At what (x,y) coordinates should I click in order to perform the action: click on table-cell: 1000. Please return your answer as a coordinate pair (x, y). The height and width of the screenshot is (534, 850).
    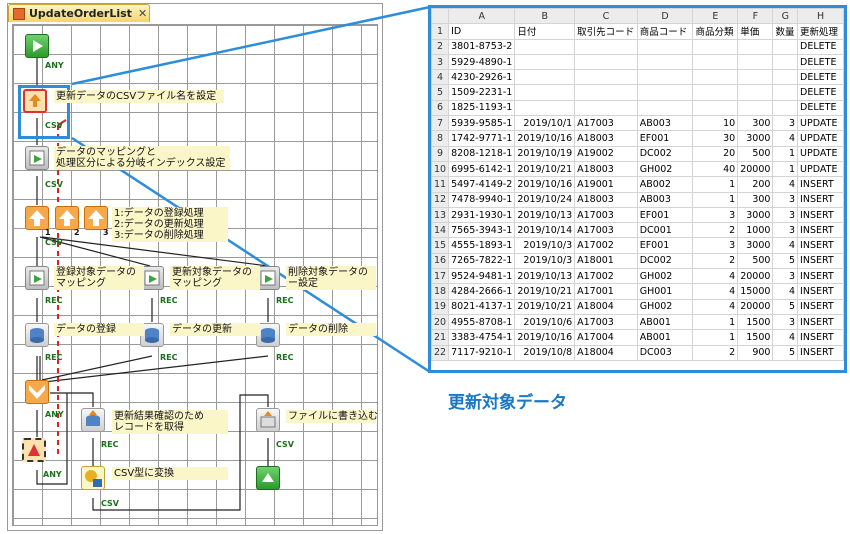
    Looking at the image, I should click on (755, 230).